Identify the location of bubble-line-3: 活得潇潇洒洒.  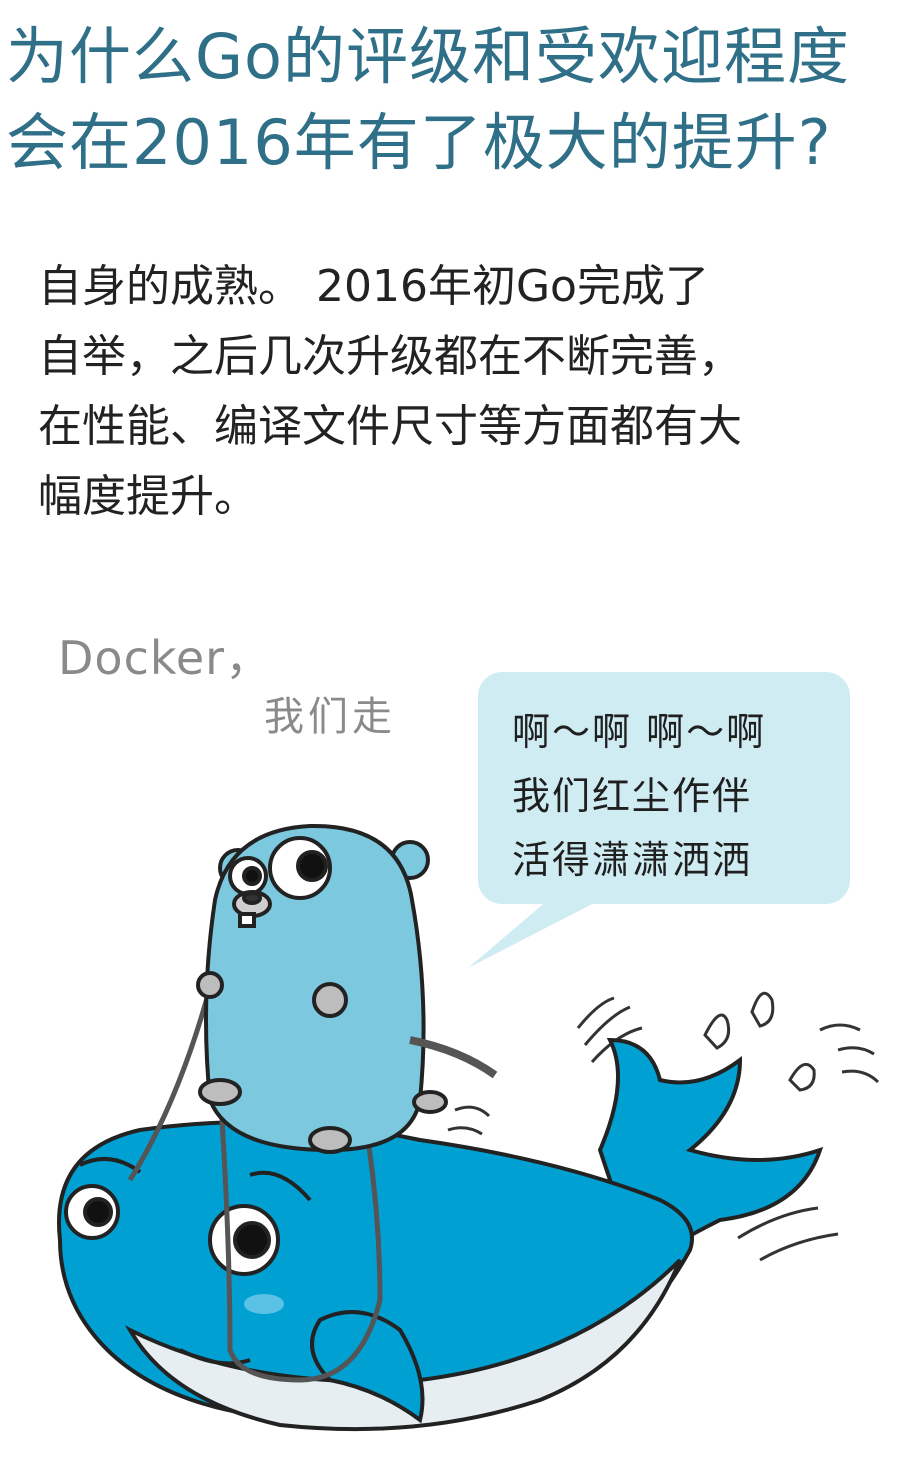
(632, 860).